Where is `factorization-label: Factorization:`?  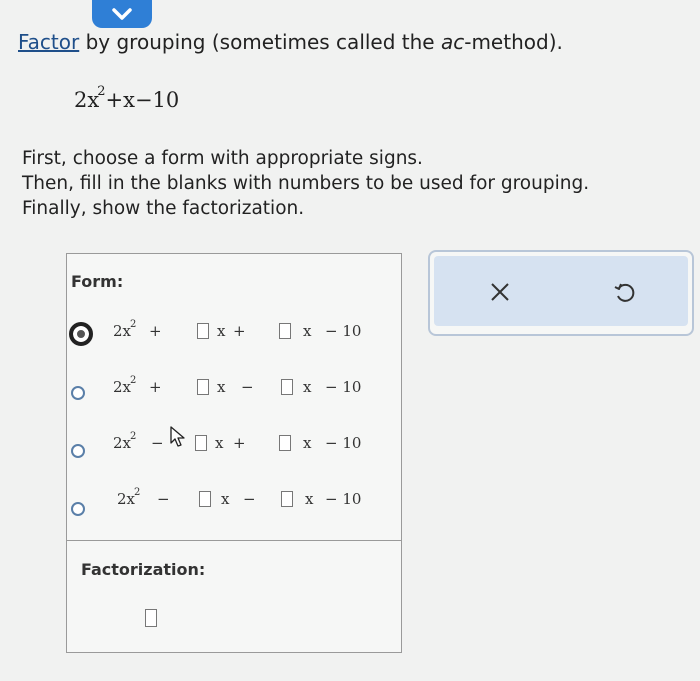
factorization-label: Factorization: is located at coordinates (143, 569).